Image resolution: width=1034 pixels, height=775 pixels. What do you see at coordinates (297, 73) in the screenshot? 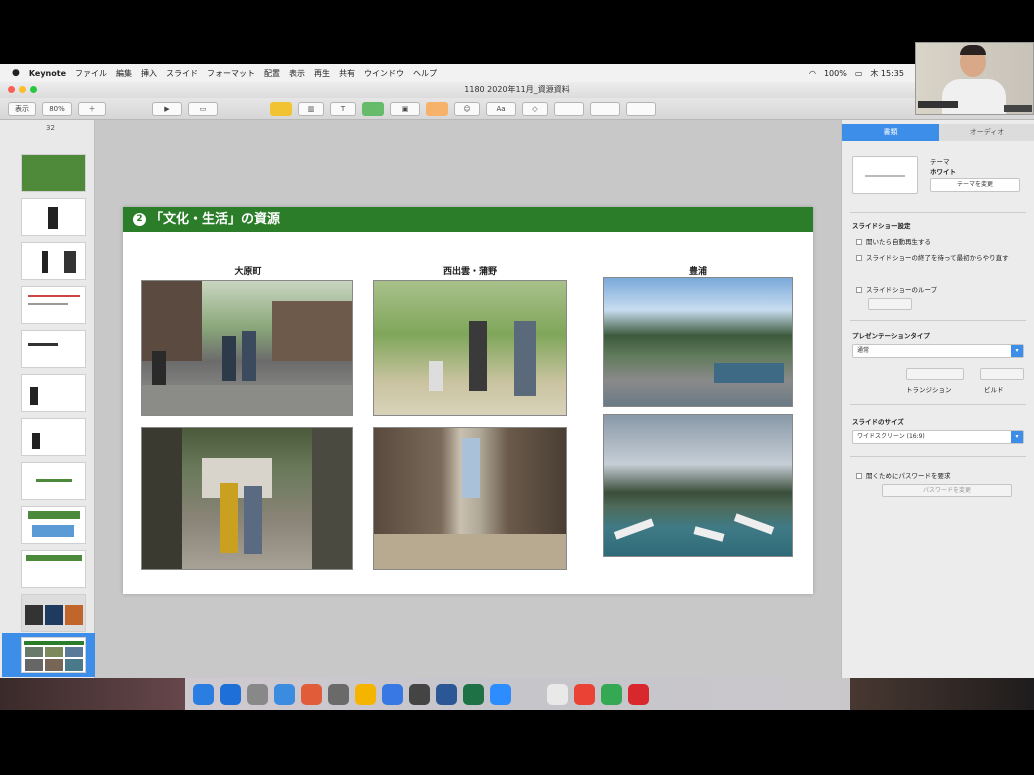
I see `menu-view: 表示` at bounding box center [297, 73].